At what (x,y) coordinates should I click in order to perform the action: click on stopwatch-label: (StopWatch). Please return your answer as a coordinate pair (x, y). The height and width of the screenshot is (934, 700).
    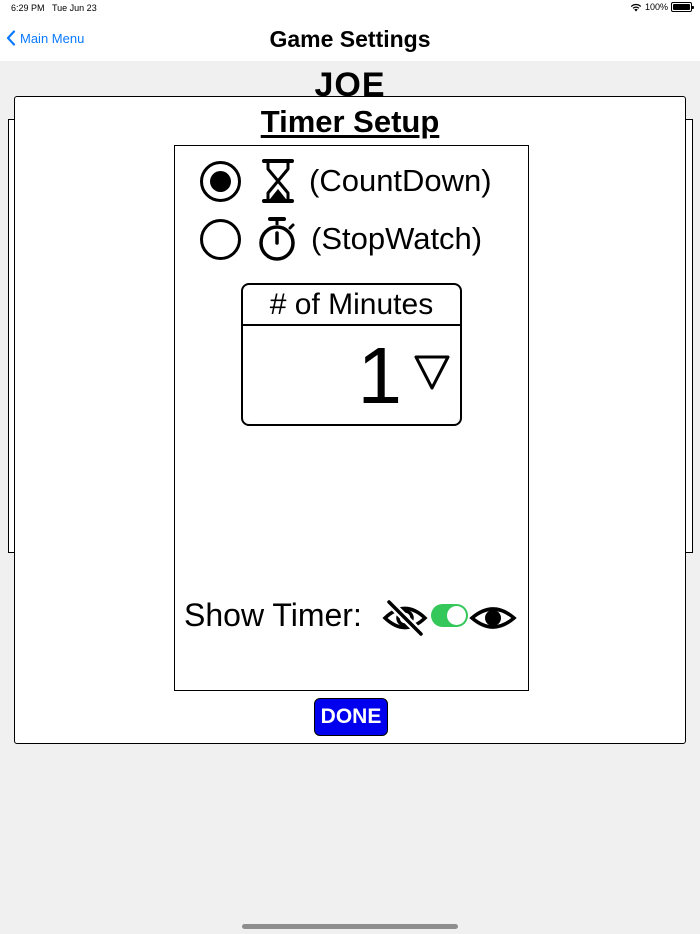
    Looking at the image, I should click on (397, 238).